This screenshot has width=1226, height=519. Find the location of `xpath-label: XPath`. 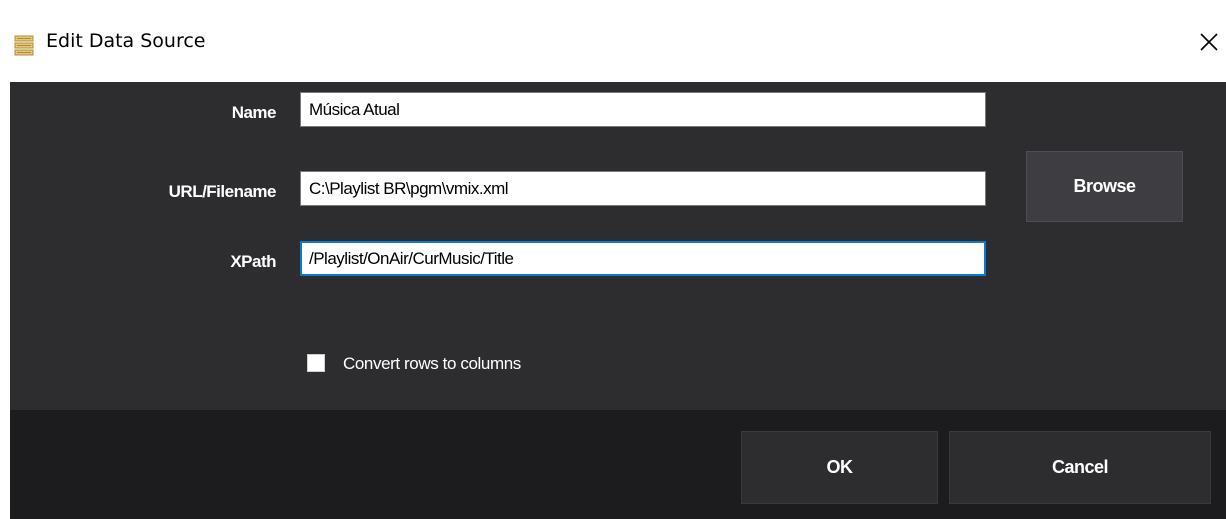

xpath-label: XPath is located at coordinates (253, 261).